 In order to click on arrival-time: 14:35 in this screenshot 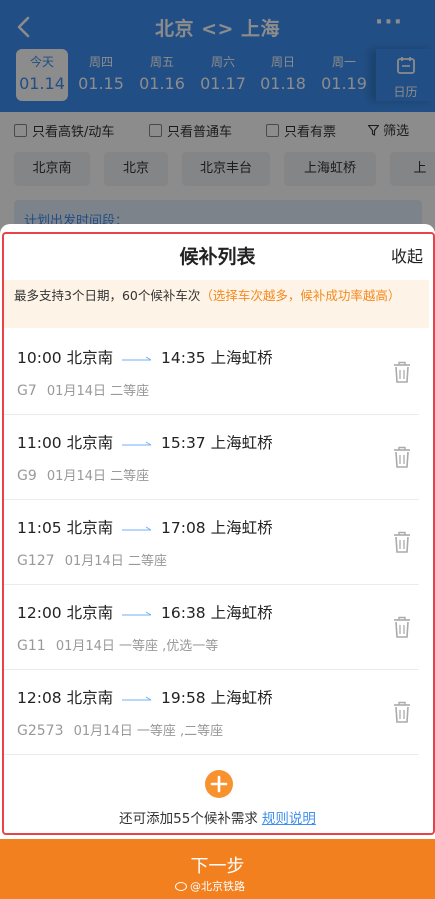, I will do `click(183, 358)`.